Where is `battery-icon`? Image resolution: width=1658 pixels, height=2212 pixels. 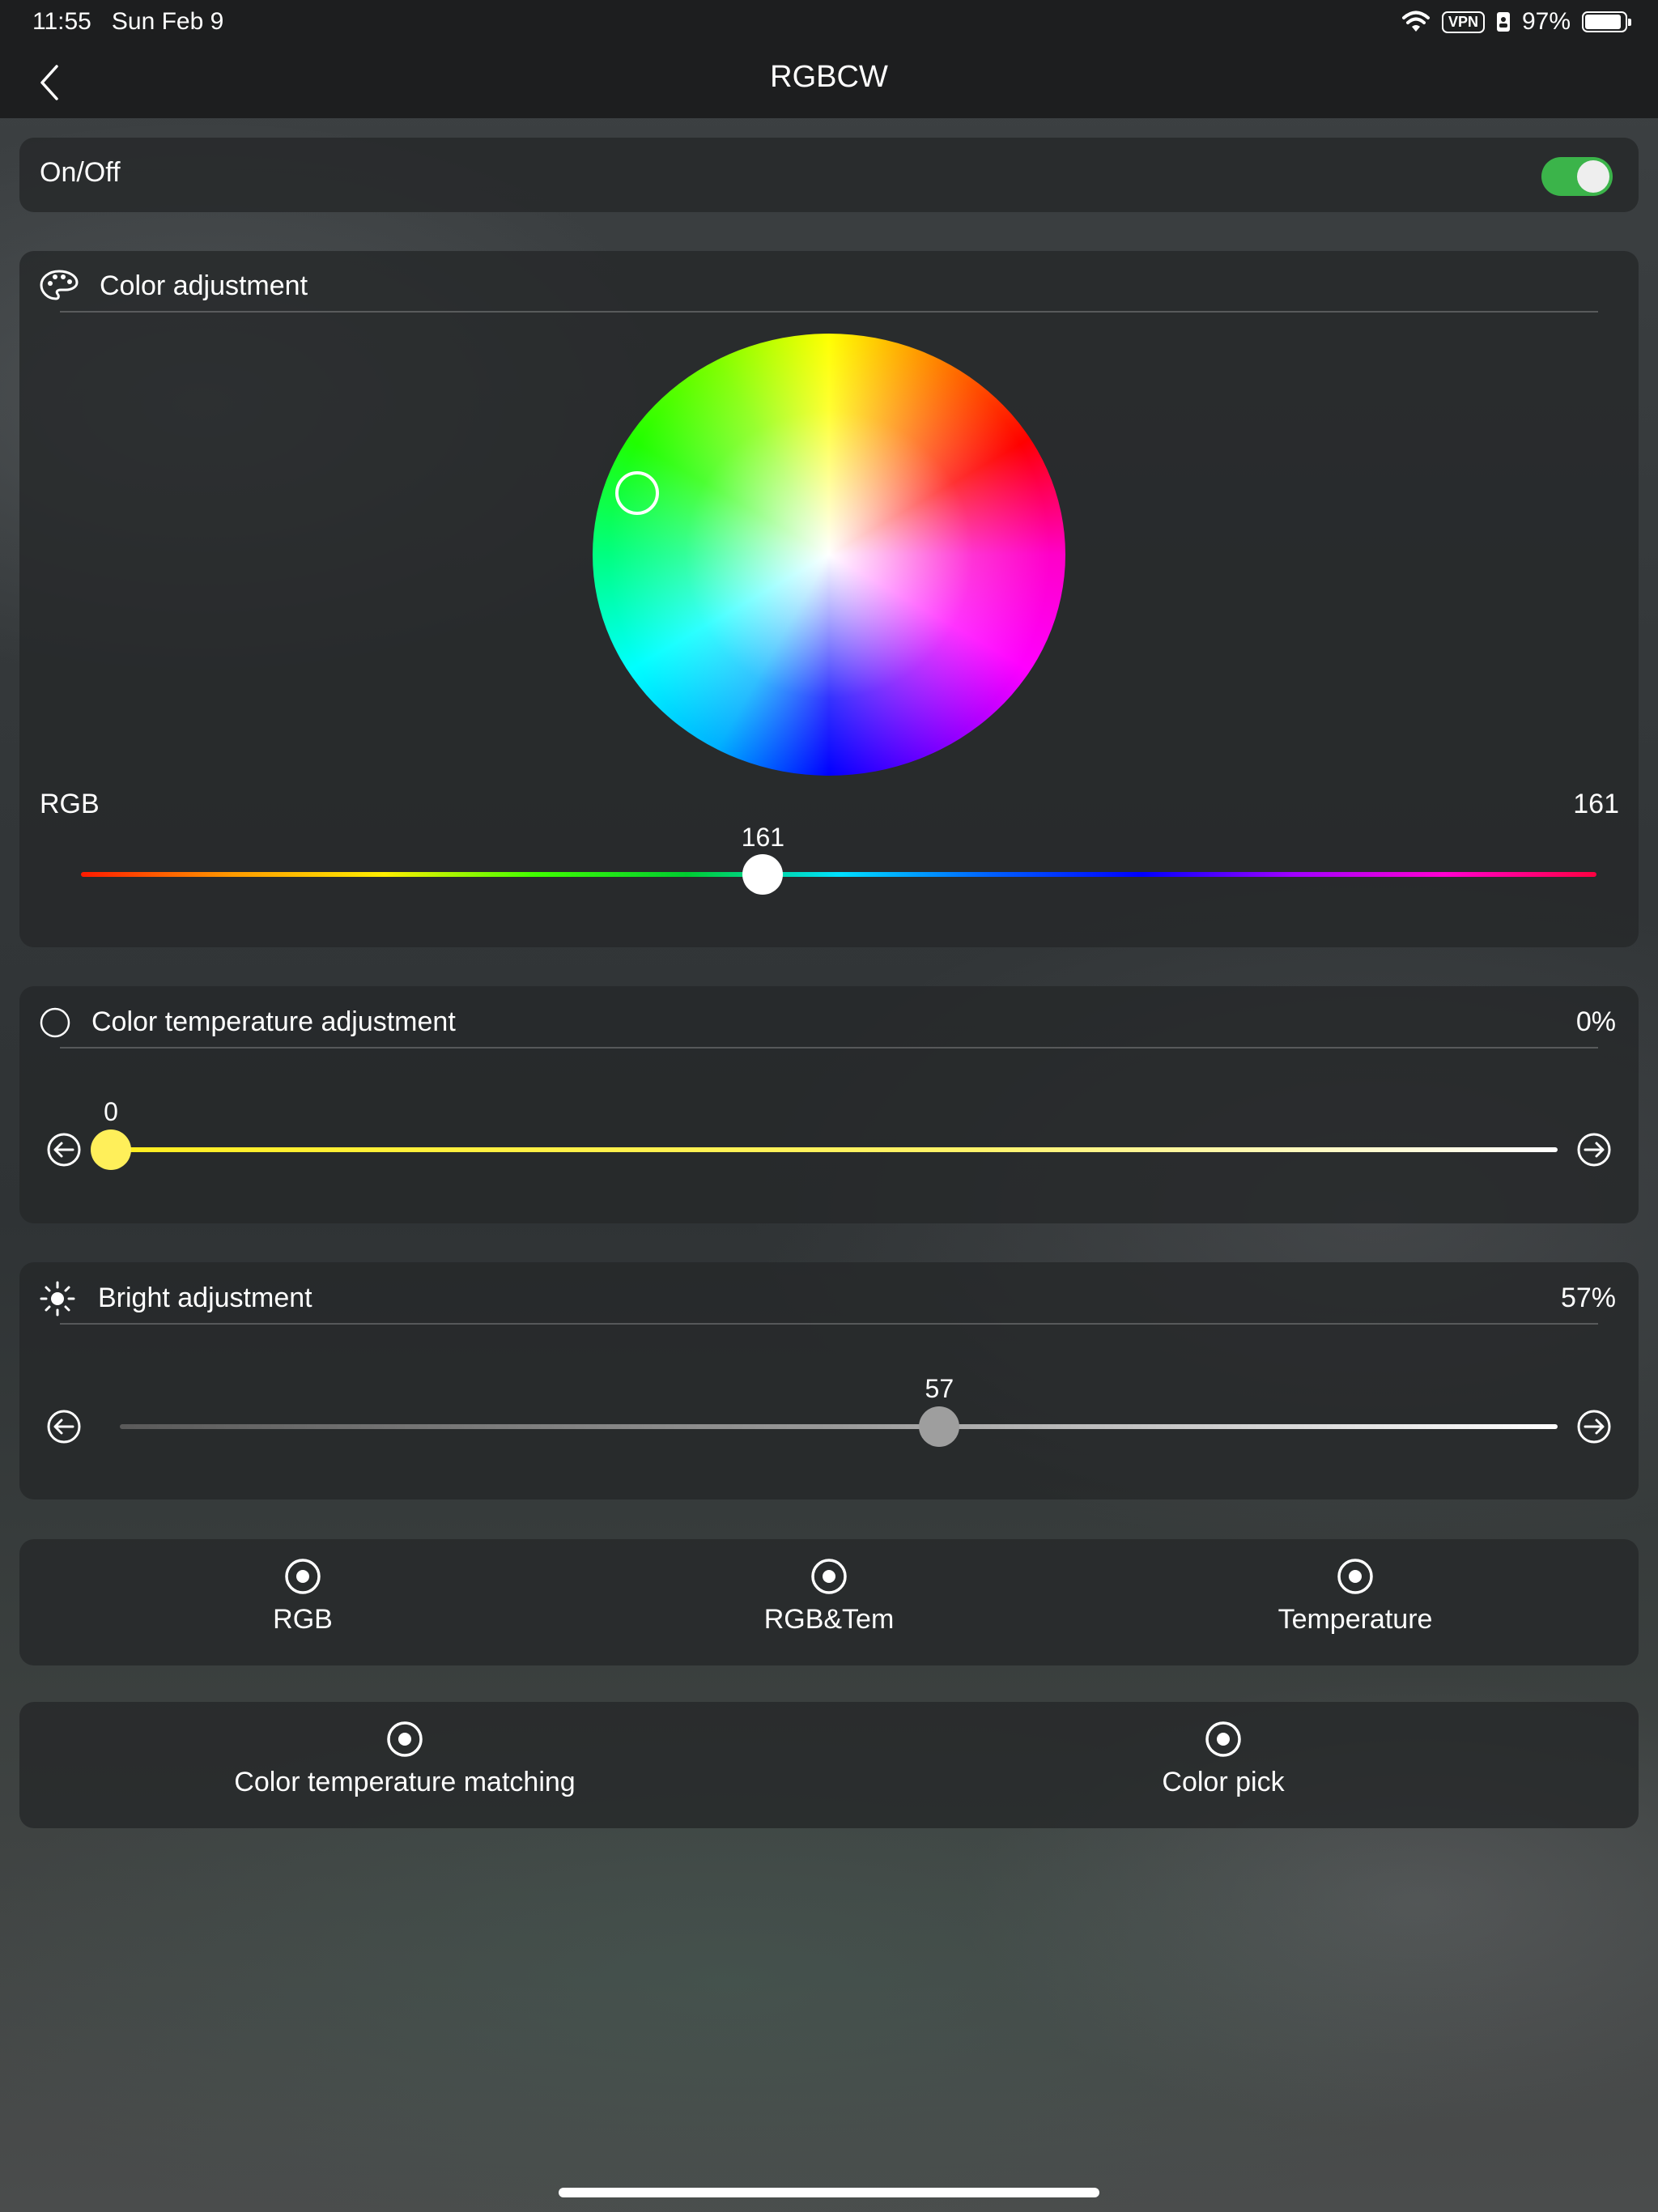 battery-icon is located at coordinates (1606, 22).